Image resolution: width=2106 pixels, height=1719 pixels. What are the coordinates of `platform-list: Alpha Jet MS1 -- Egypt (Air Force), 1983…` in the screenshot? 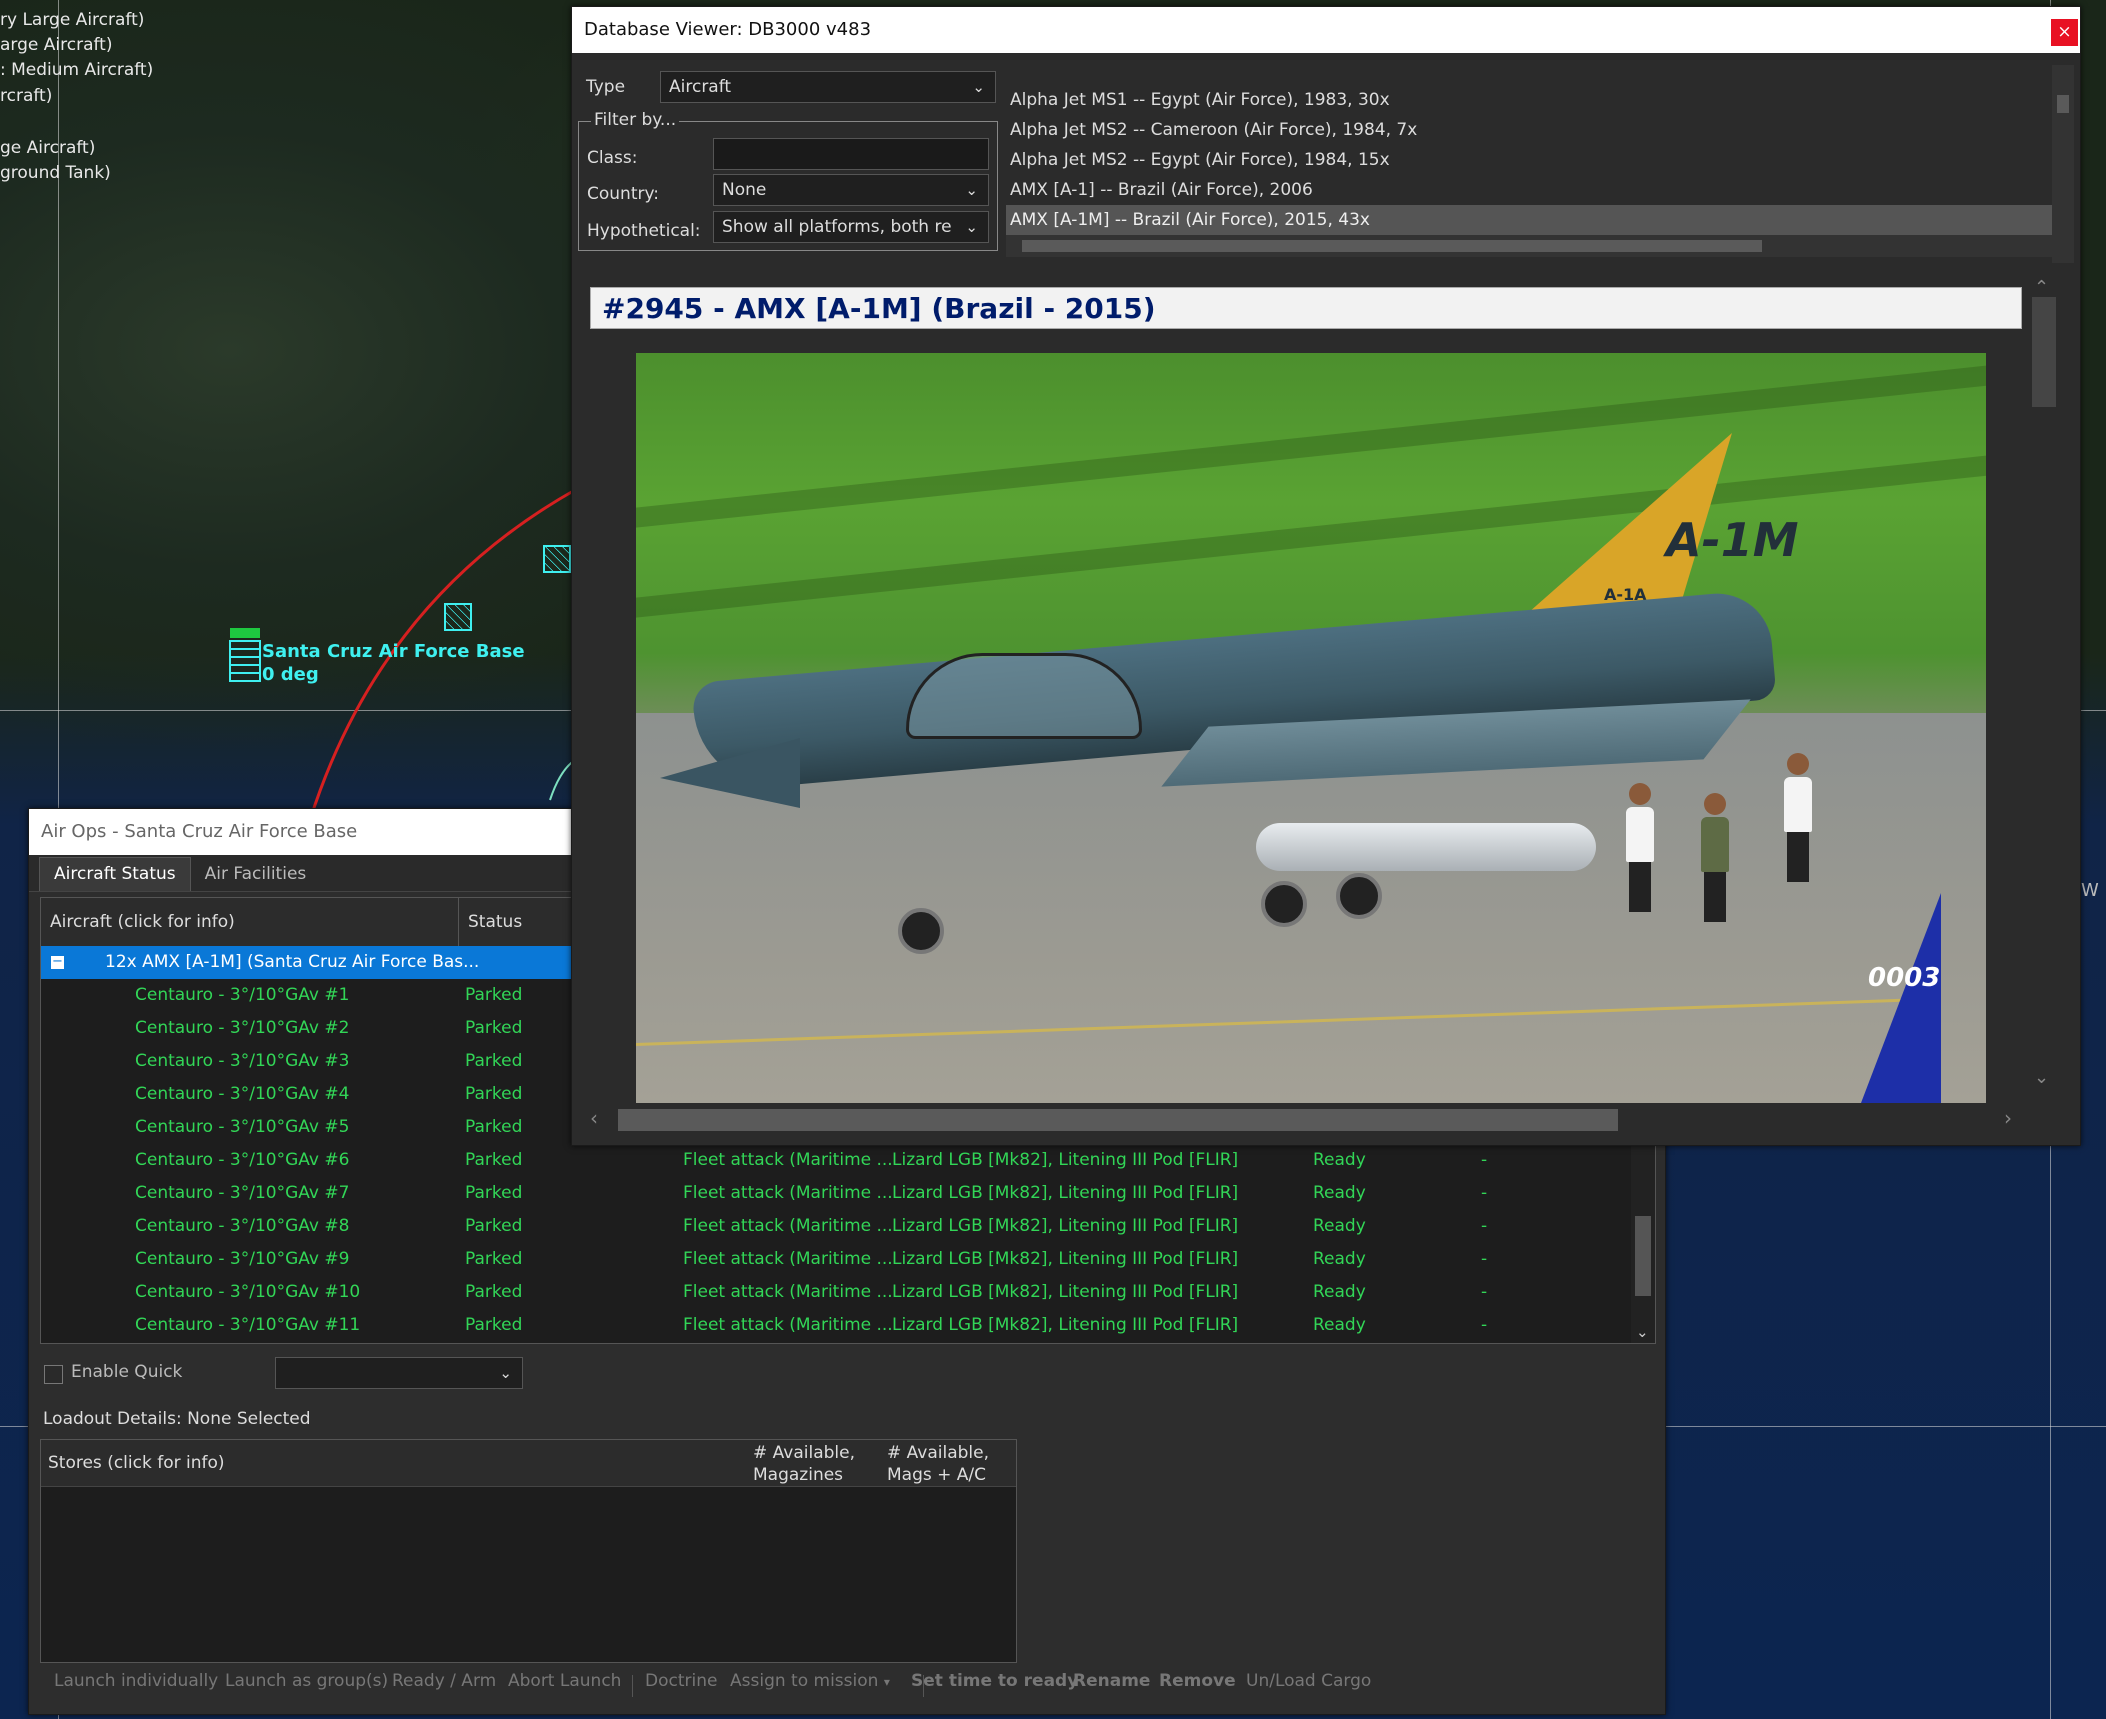 It's located at (1540, 164).